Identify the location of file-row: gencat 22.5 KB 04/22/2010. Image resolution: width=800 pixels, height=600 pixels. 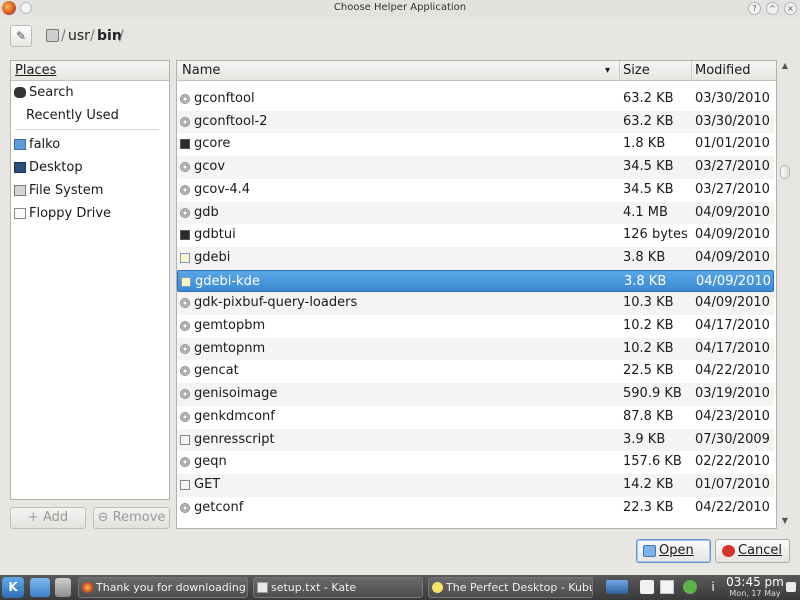
(475, 371).